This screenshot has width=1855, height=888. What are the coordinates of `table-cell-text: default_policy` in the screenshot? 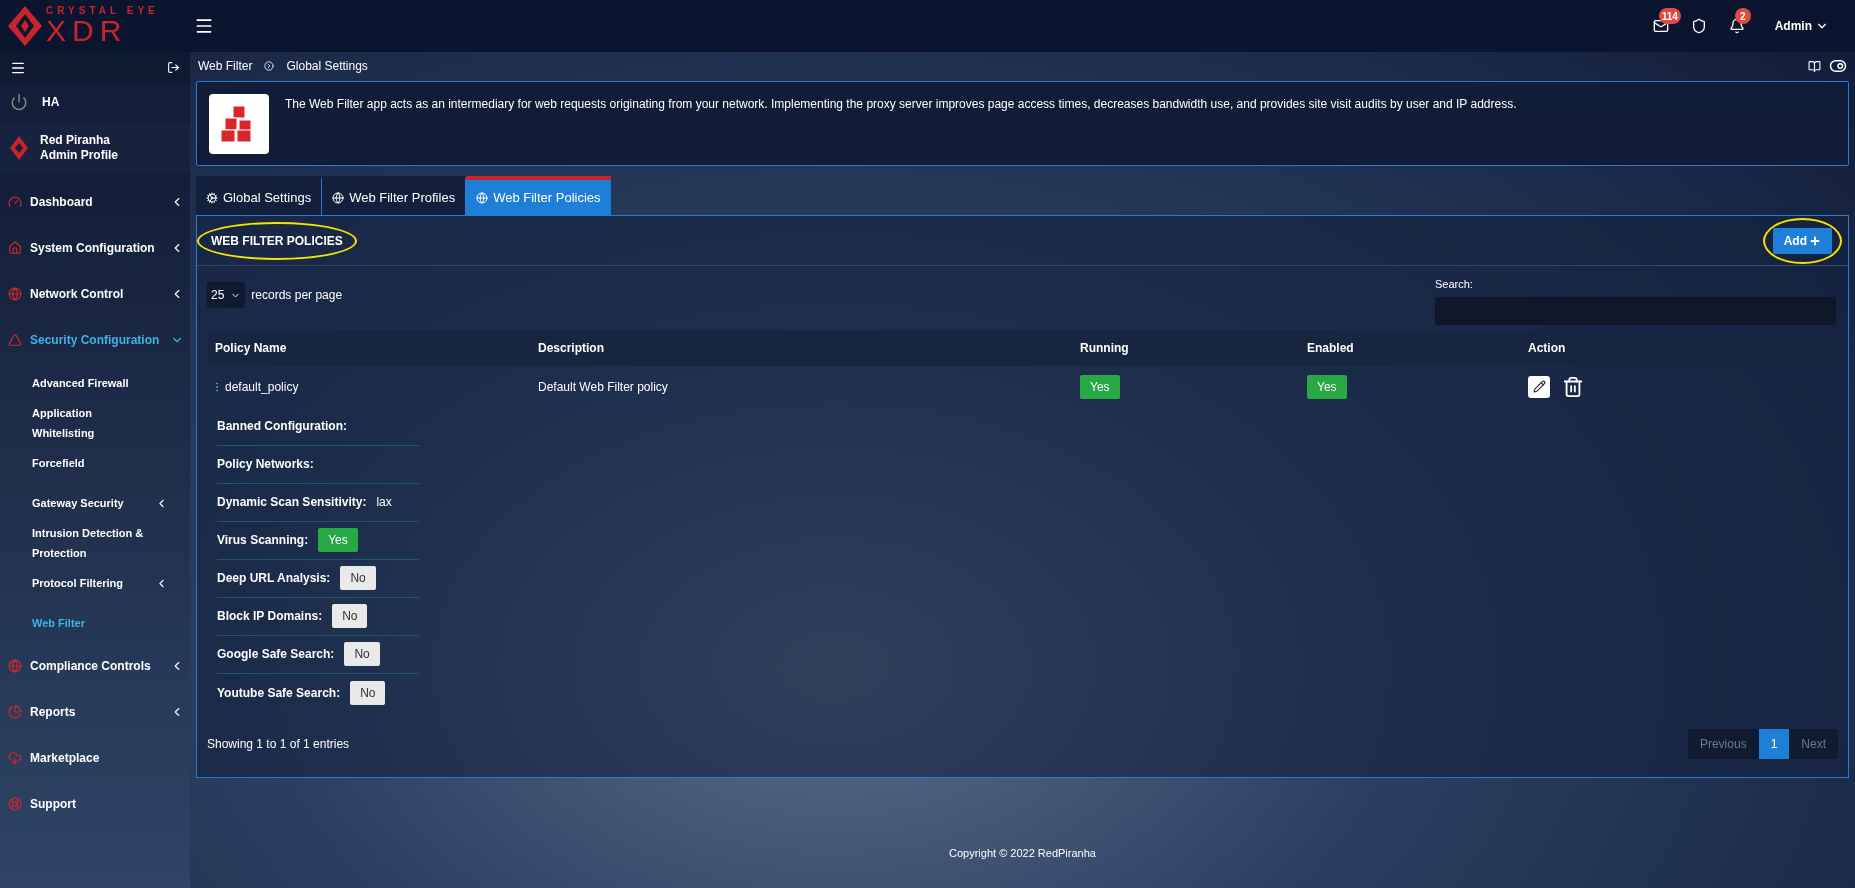 It's located at (262, 387).